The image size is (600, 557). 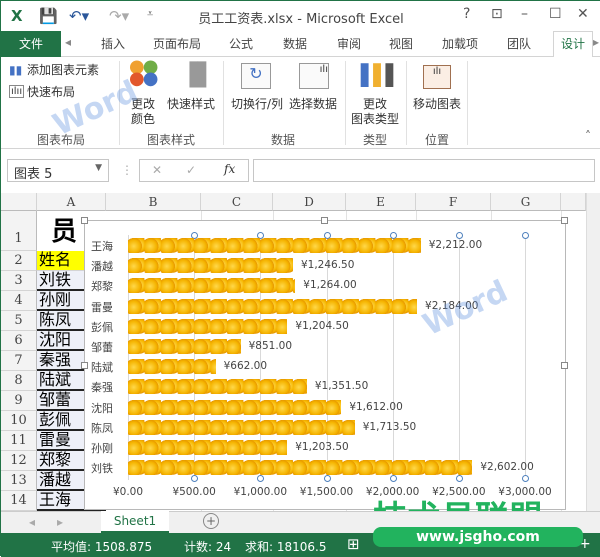 What do you see at coordinates (401, 43) in the screenshot?
I see `tab-view: 视图` at bounding box center [401, 43].